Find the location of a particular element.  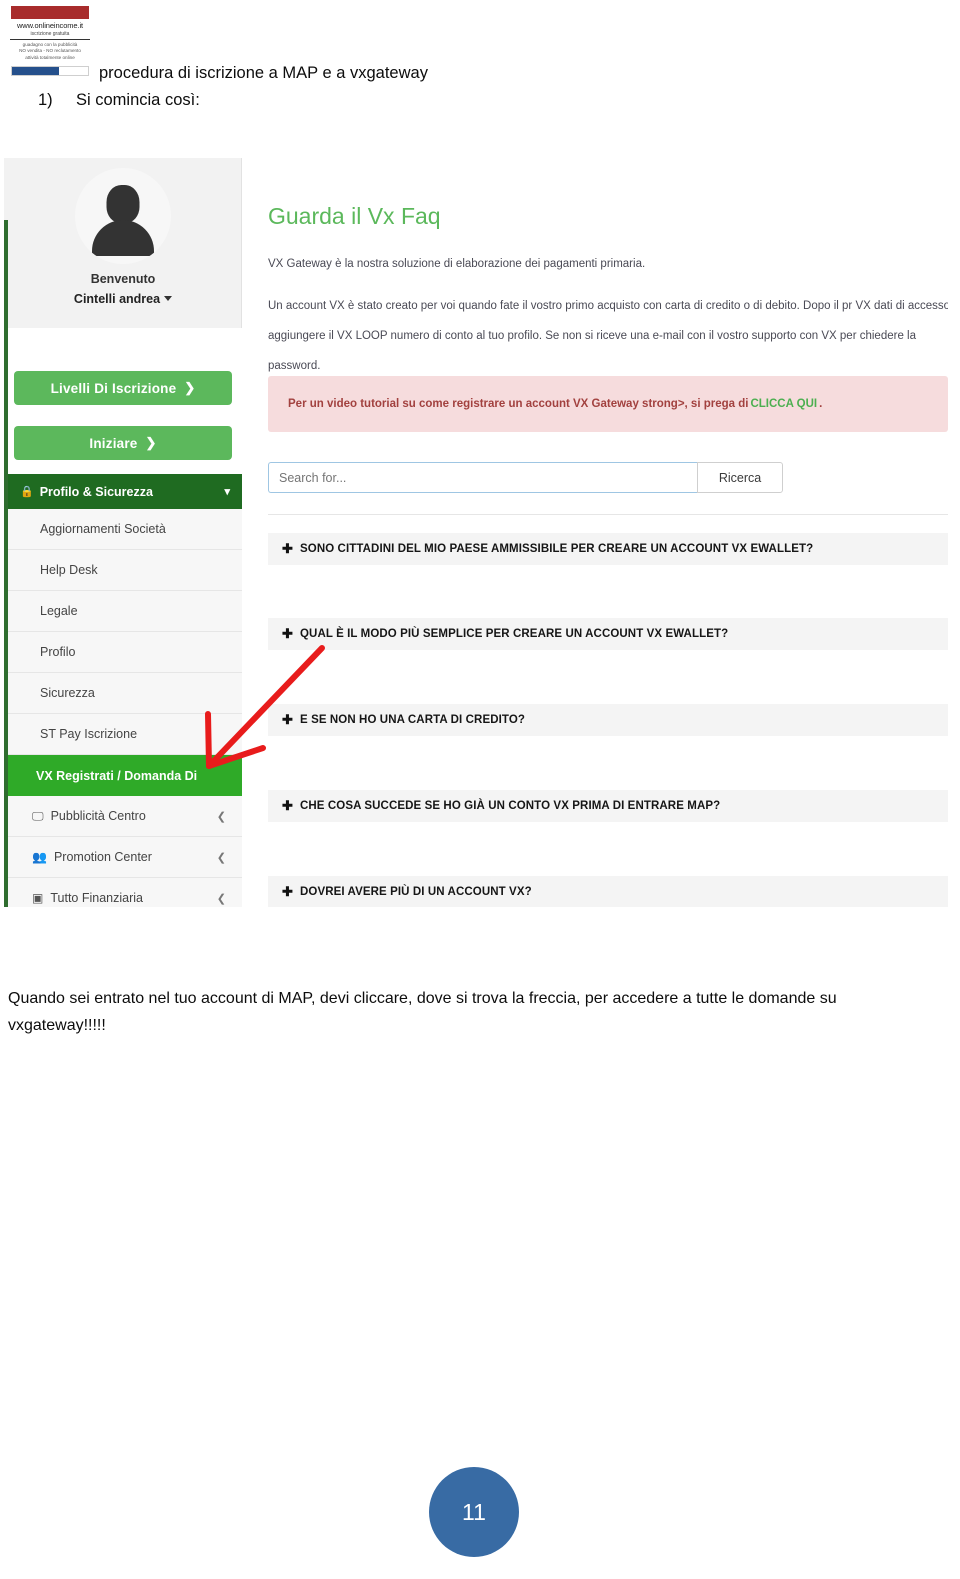

user-avatar-icon is located at coordinates (123, 216).